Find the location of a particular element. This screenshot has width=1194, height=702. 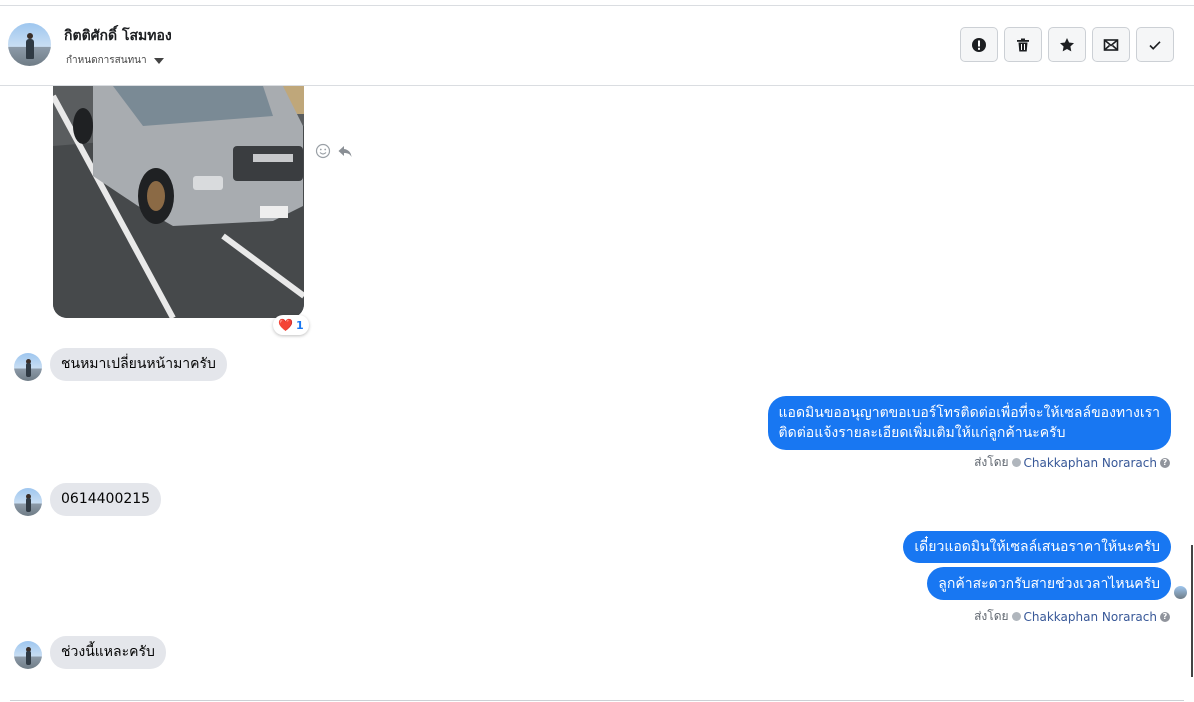

header-actions is located at coordinates (1067, 44).